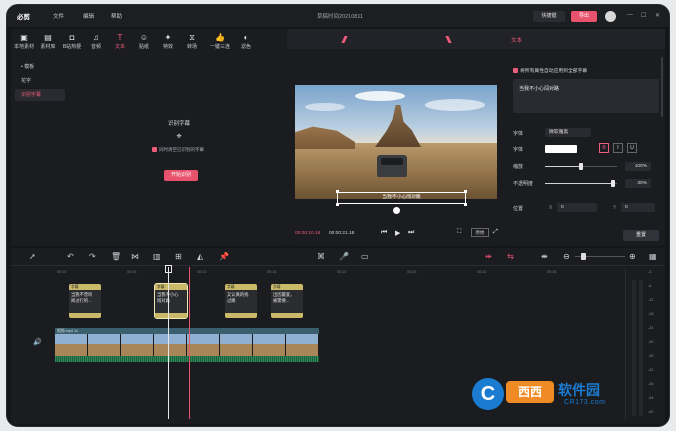 The image size is (676, 431). I want to click on scale-slider-fill, so click(563, 166).